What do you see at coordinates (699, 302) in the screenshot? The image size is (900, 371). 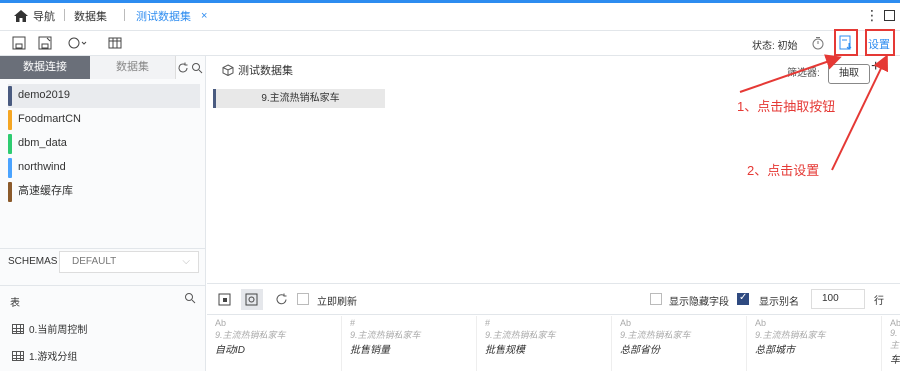 I see `show-hidden-label: 显示隐藏字段` at bounding box center [699, 302].